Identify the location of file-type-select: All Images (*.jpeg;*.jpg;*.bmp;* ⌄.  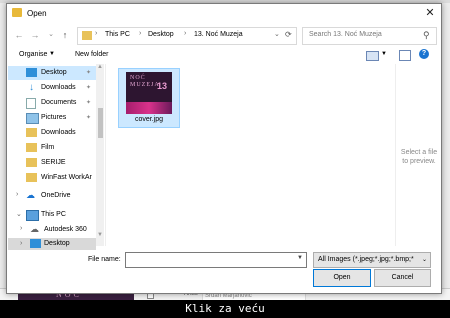
(372, 260).